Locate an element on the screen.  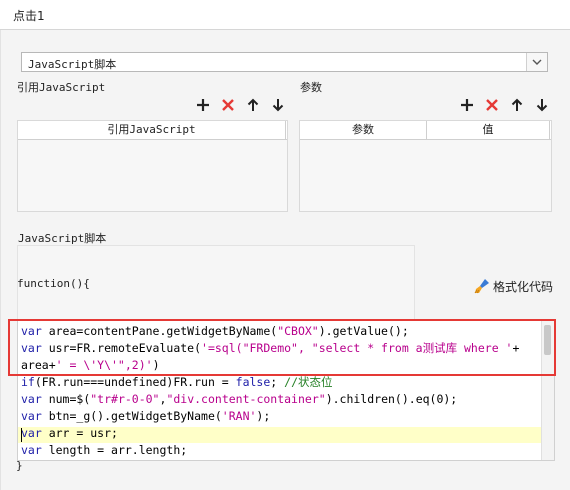
script-section-label: JavaScript脚本 is located at coordinates (62, 238).